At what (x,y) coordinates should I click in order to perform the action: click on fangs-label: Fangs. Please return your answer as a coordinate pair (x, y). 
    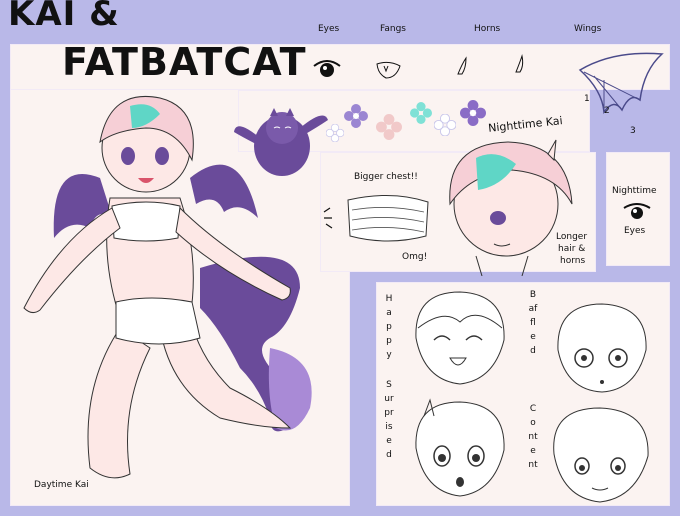
    Looking at the image, I should click on (393, 29).